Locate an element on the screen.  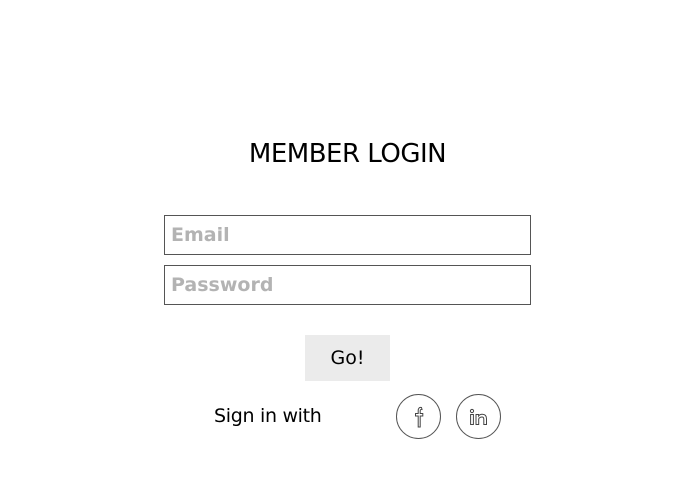
facebook-button is located at coordinates (418, 416).